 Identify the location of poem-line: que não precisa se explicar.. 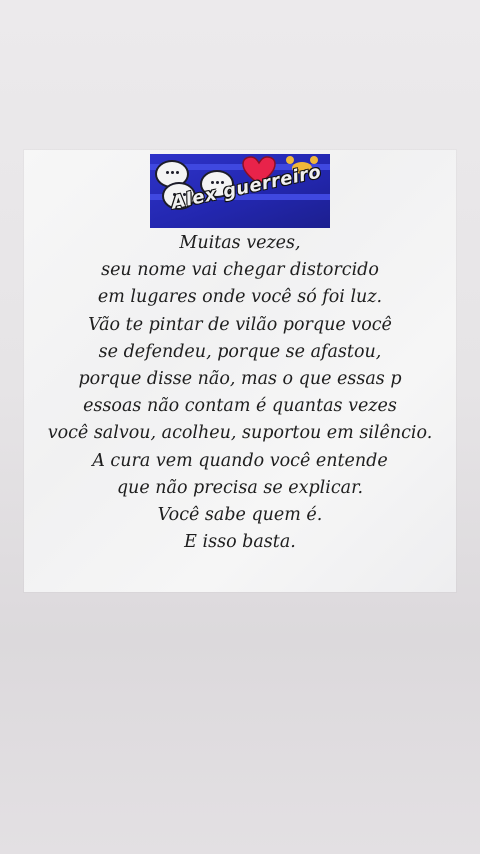
(240, 487).